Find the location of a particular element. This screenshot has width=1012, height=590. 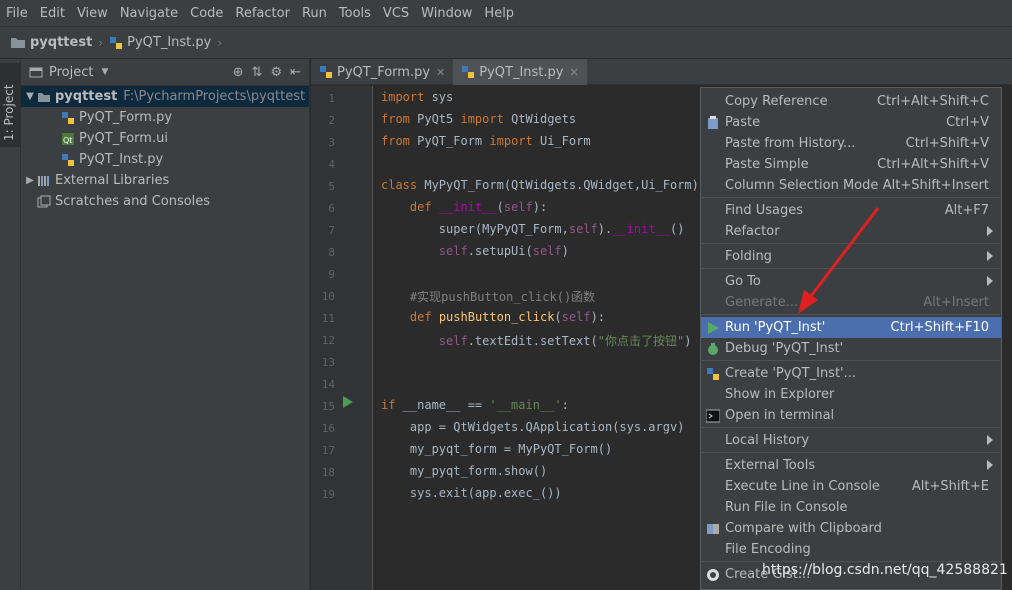

menu-run: Run is located at coordinates (314, 13).